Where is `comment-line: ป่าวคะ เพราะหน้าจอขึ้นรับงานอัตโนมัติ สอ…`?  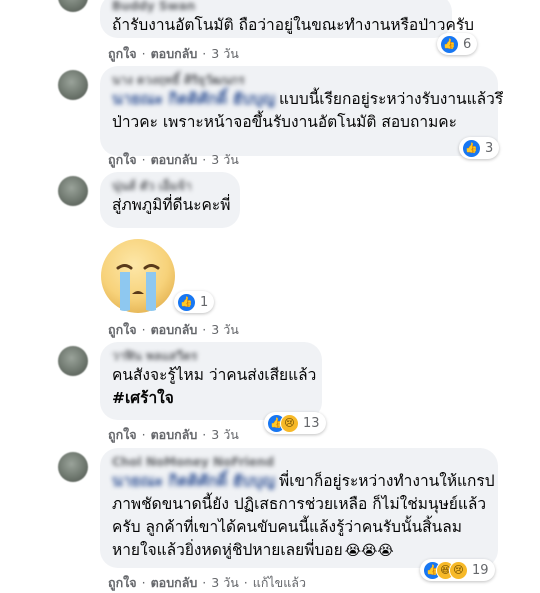 comment-line: ป่าวคะ เพราะหน้าจอขึ้นรับงานอัตโนมัติ สอ… is located at coordinates (284, 122).